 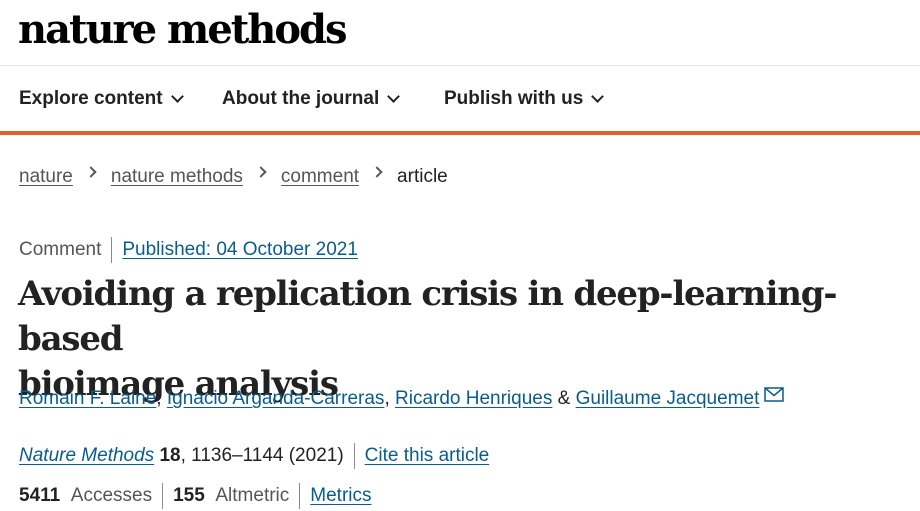 What do you see at coordinates (111, 495) in the screenshot?
I see `accesses-label: Accesses` at bounding box center [111, 495].